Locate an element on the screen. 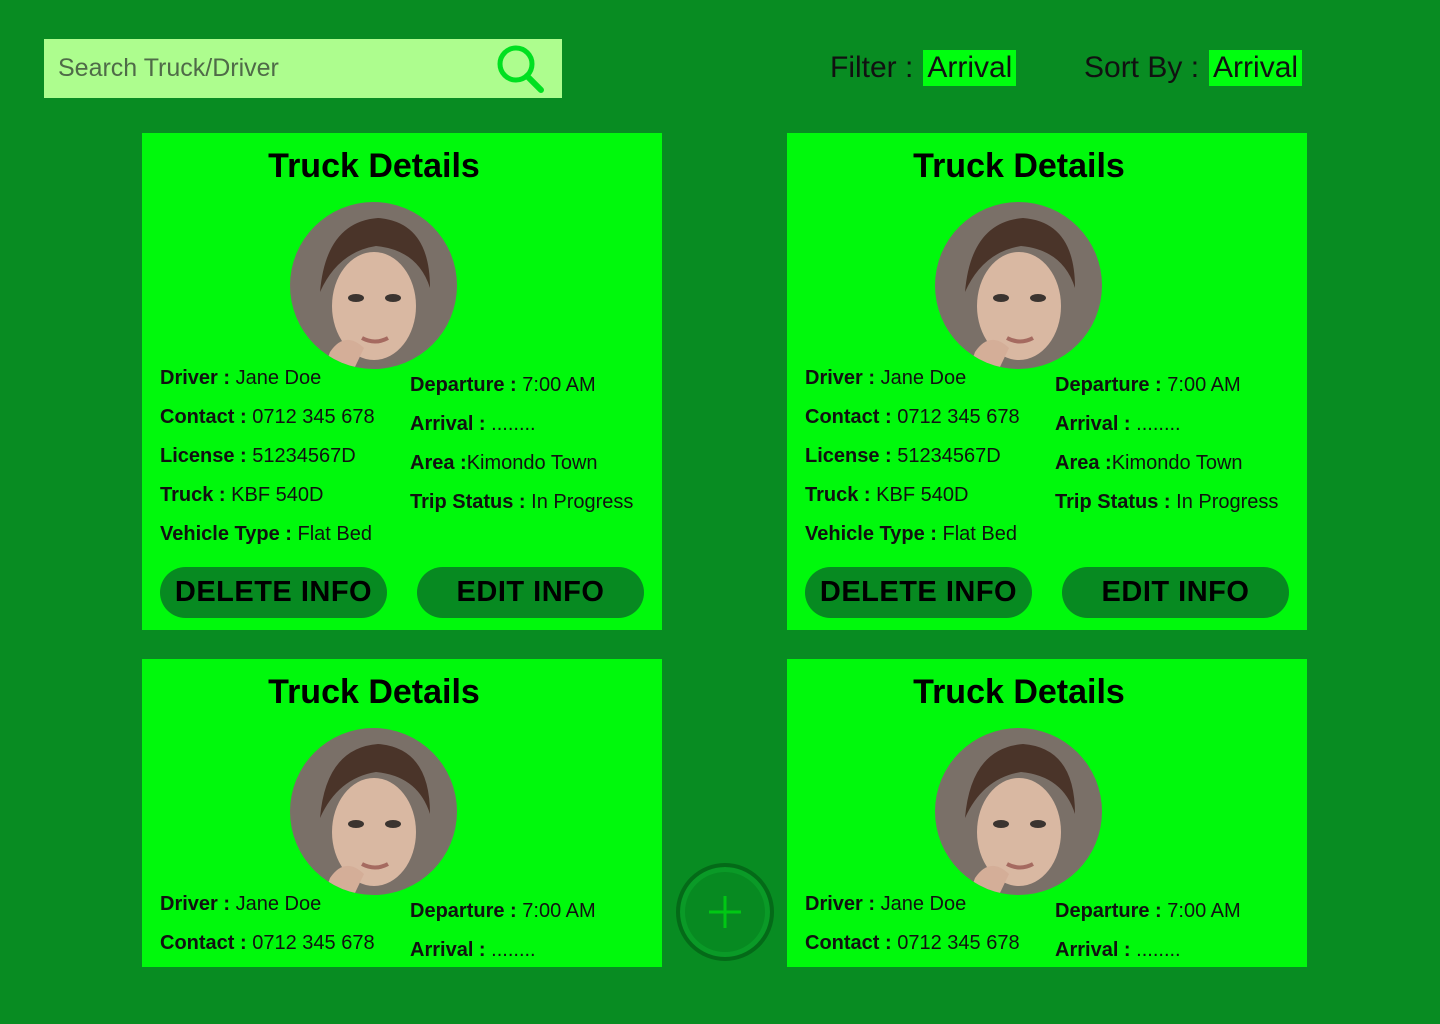 The image size is (1440, 1024). plus-icon is located at coordinates (725, 912).